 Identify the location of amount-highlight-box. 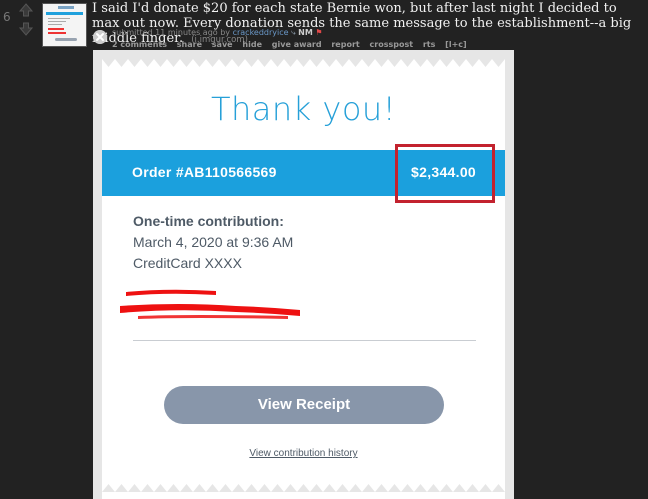
(445, 173).